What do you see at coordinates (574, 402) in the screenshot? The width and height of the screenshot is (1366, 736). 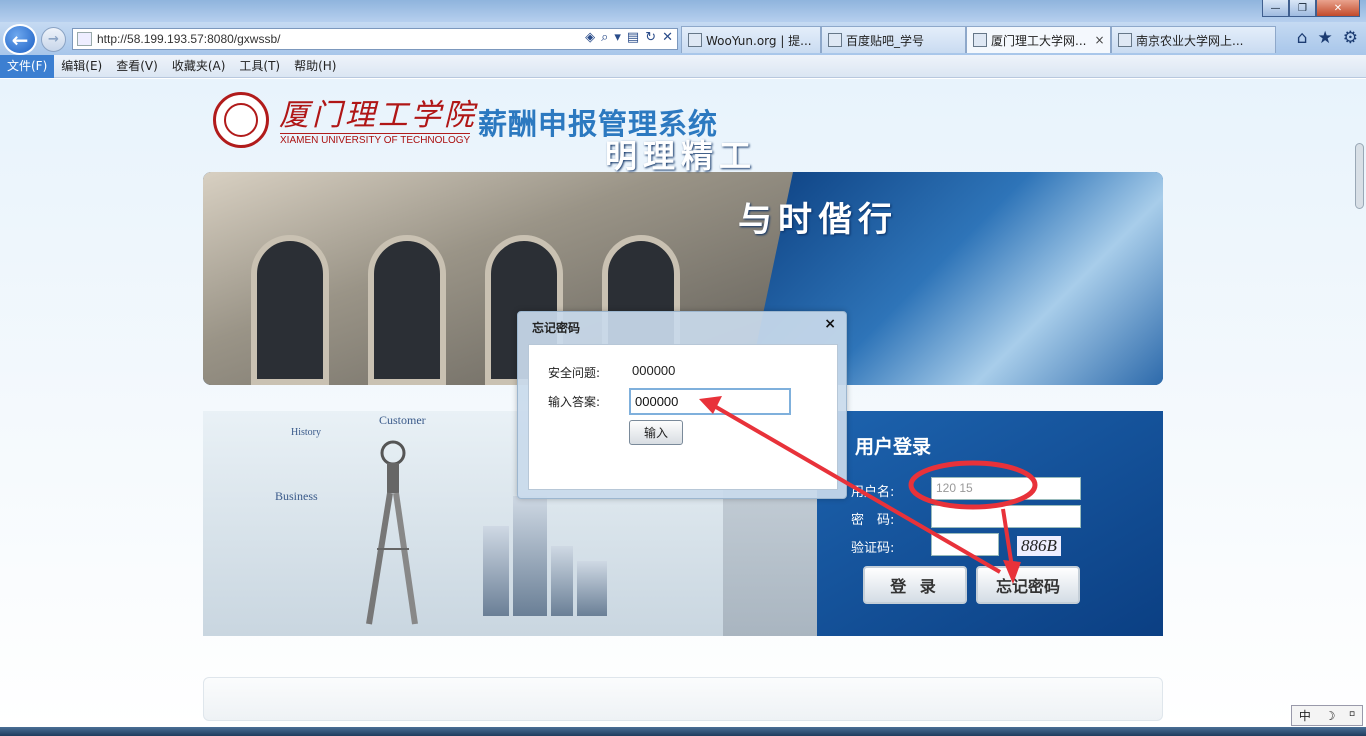 I see `answer-label: 输入答案:` at bounding box center [574, 402].